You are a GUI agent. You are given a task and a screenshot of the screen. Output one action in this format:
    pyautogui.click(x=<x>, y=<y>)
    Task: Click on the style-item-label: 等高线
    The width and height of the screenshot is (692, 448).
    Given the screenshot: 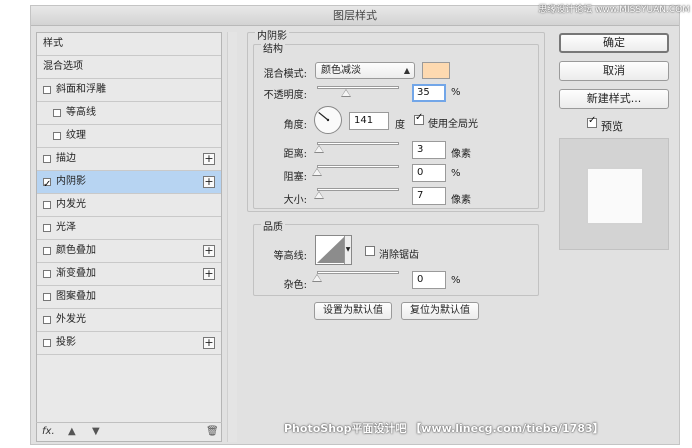 What is the action you would take?
    pyautogui.click(x=81, y=112)
    